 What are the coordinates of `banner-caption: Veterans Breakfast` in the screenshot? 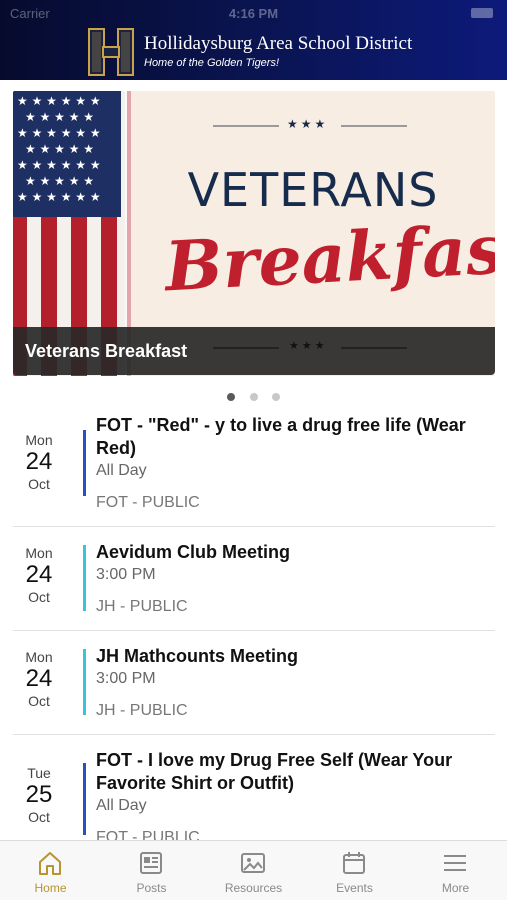 It's located at (106, 351).